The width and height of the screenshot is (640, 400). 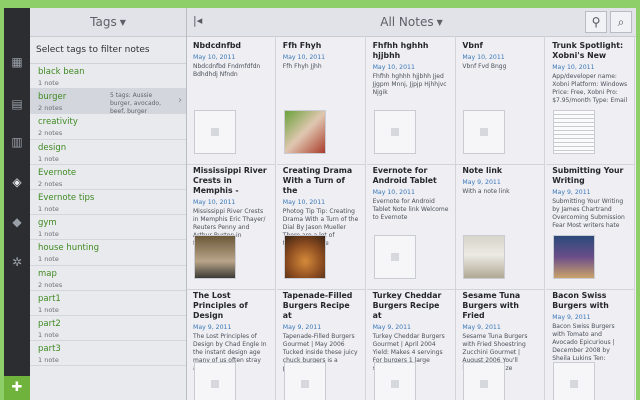 I want to click on note-title: Submitting Your Writing, so click(x=588, y=175).